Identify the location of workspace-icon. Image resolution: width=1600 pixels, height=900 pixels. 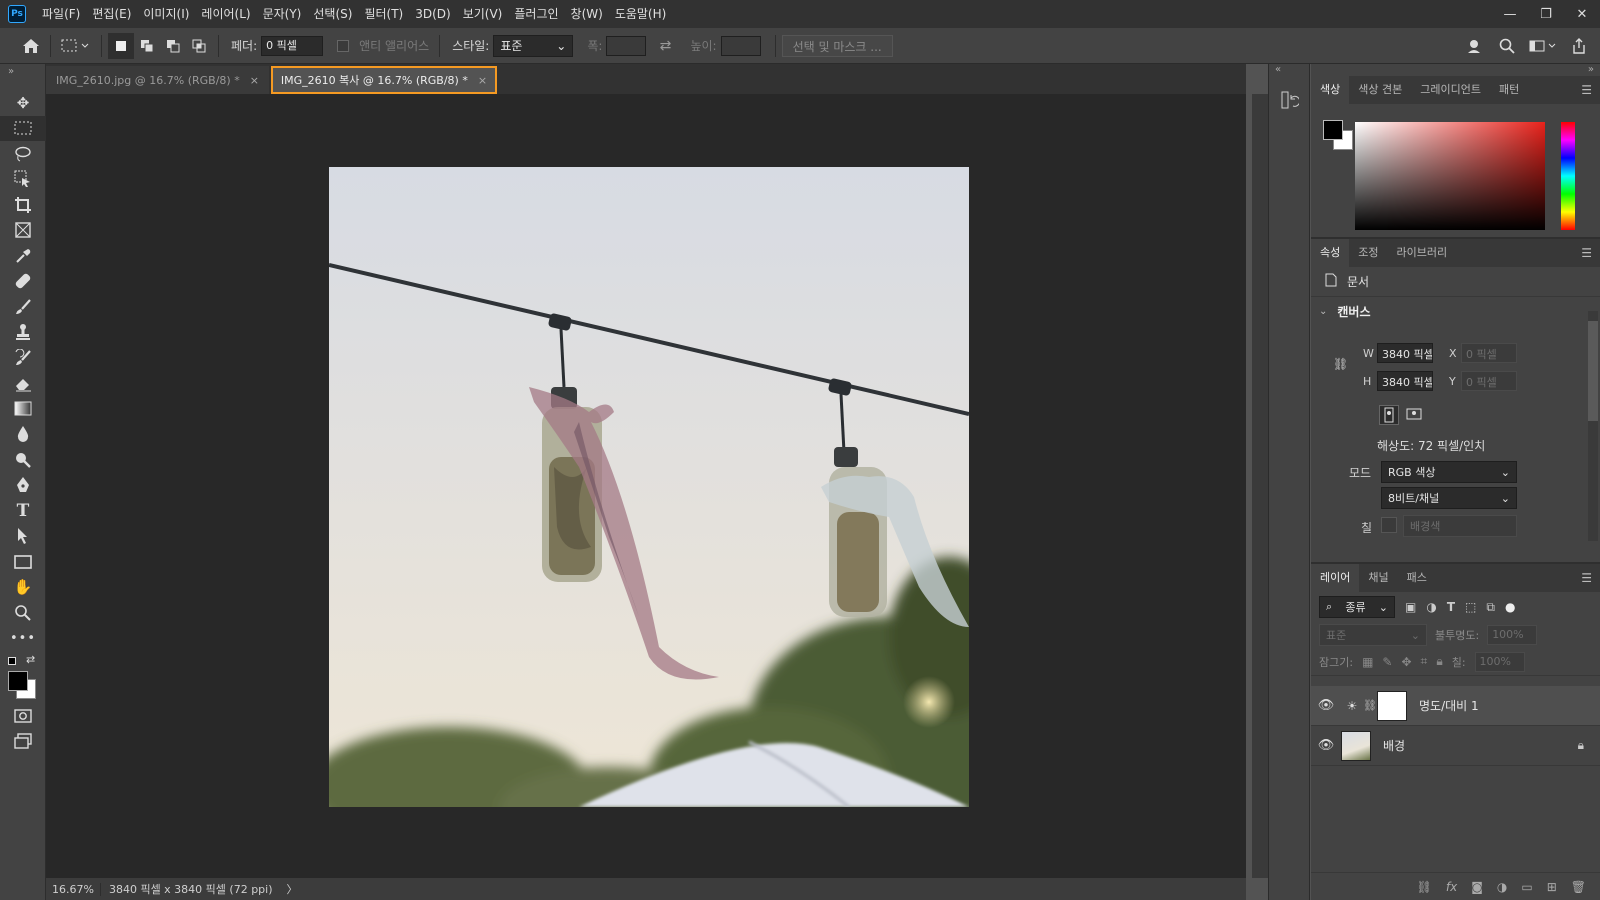
(1543, 46).